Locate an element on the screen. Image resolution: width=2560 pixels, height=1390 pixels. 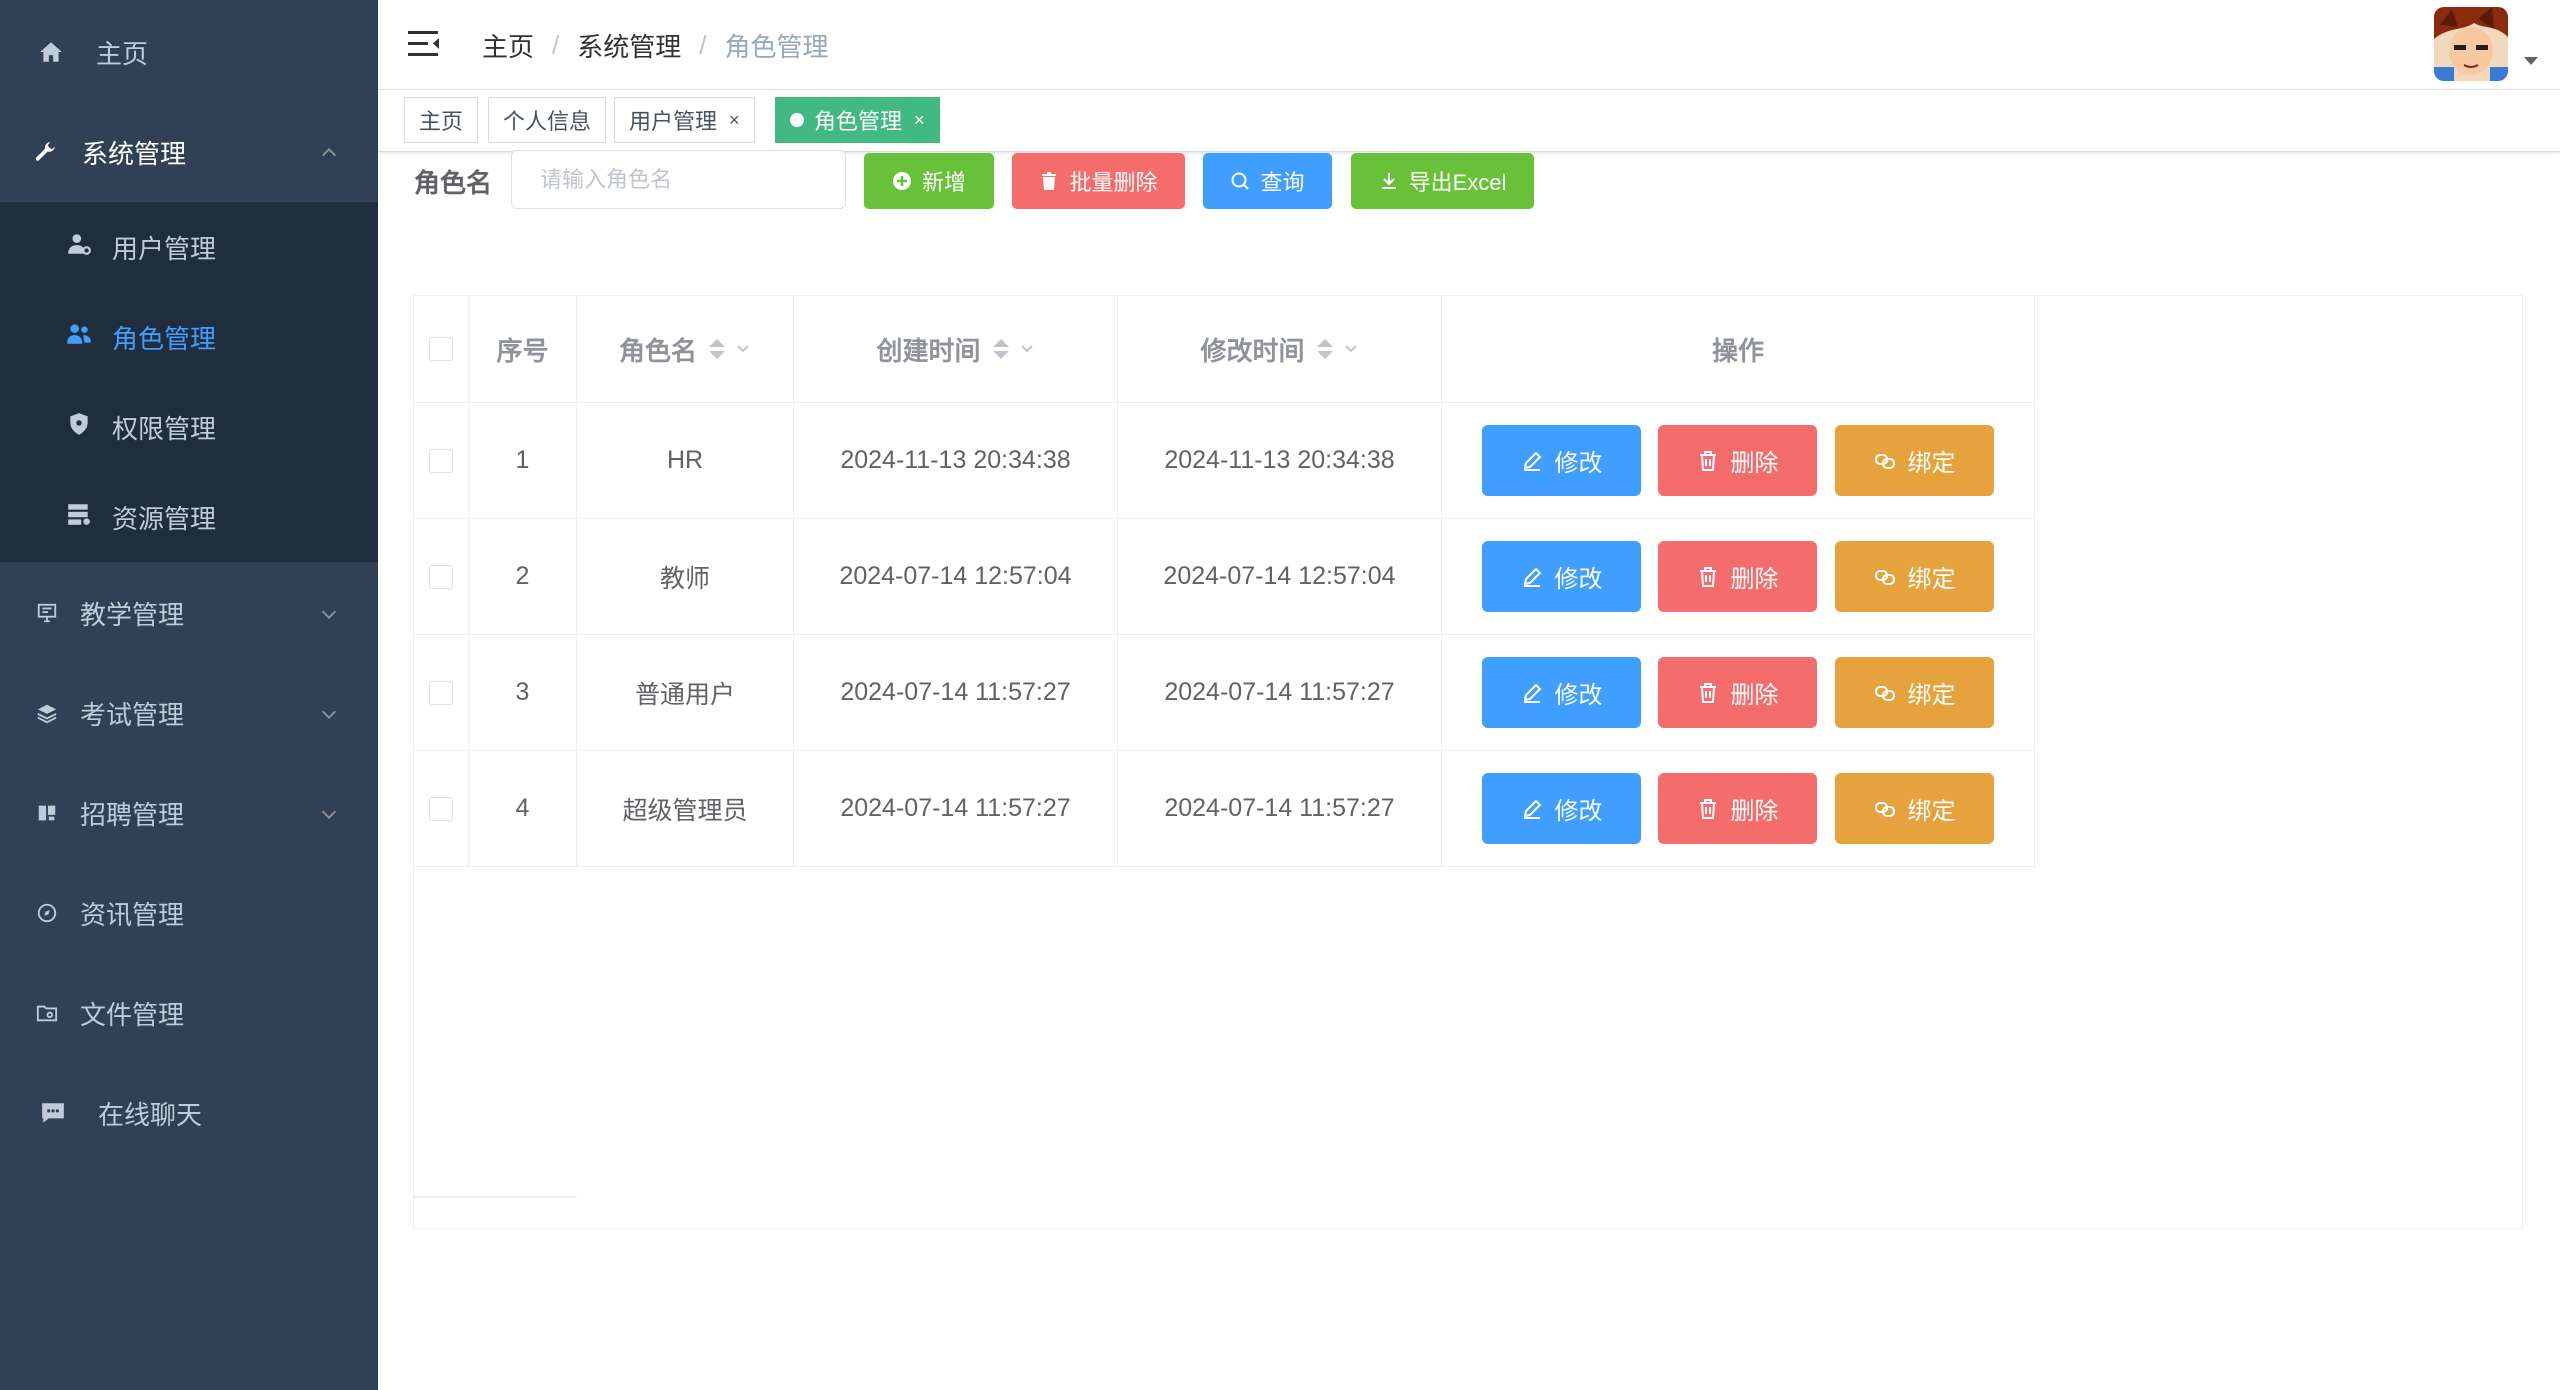
recruit-icon is located at coordinates (47, 813).